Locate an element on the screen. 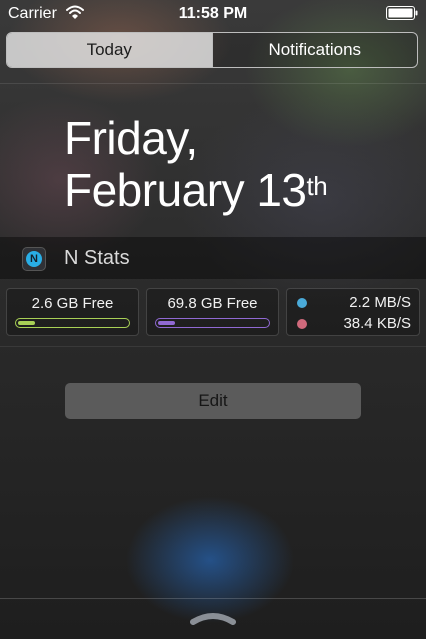 Image resolution: width=426 pixels, height=639 pixels. widget-title: N Stats is located at coordinates (97, 258).